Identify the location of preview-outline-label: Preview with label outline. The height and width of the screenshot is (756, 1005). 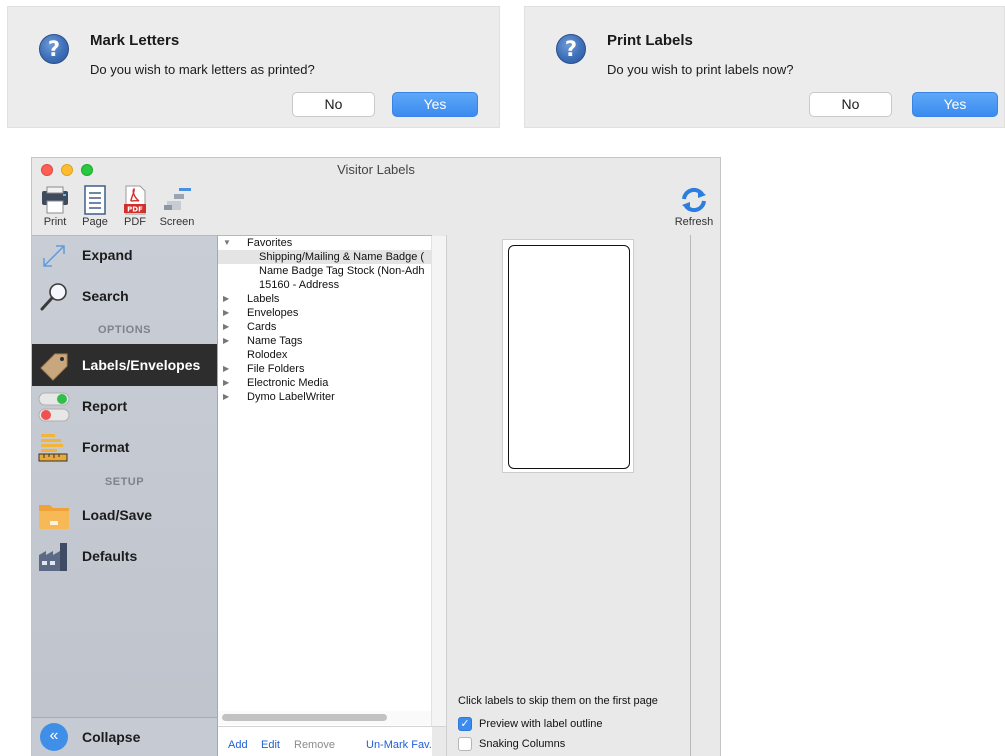
(541, 724).